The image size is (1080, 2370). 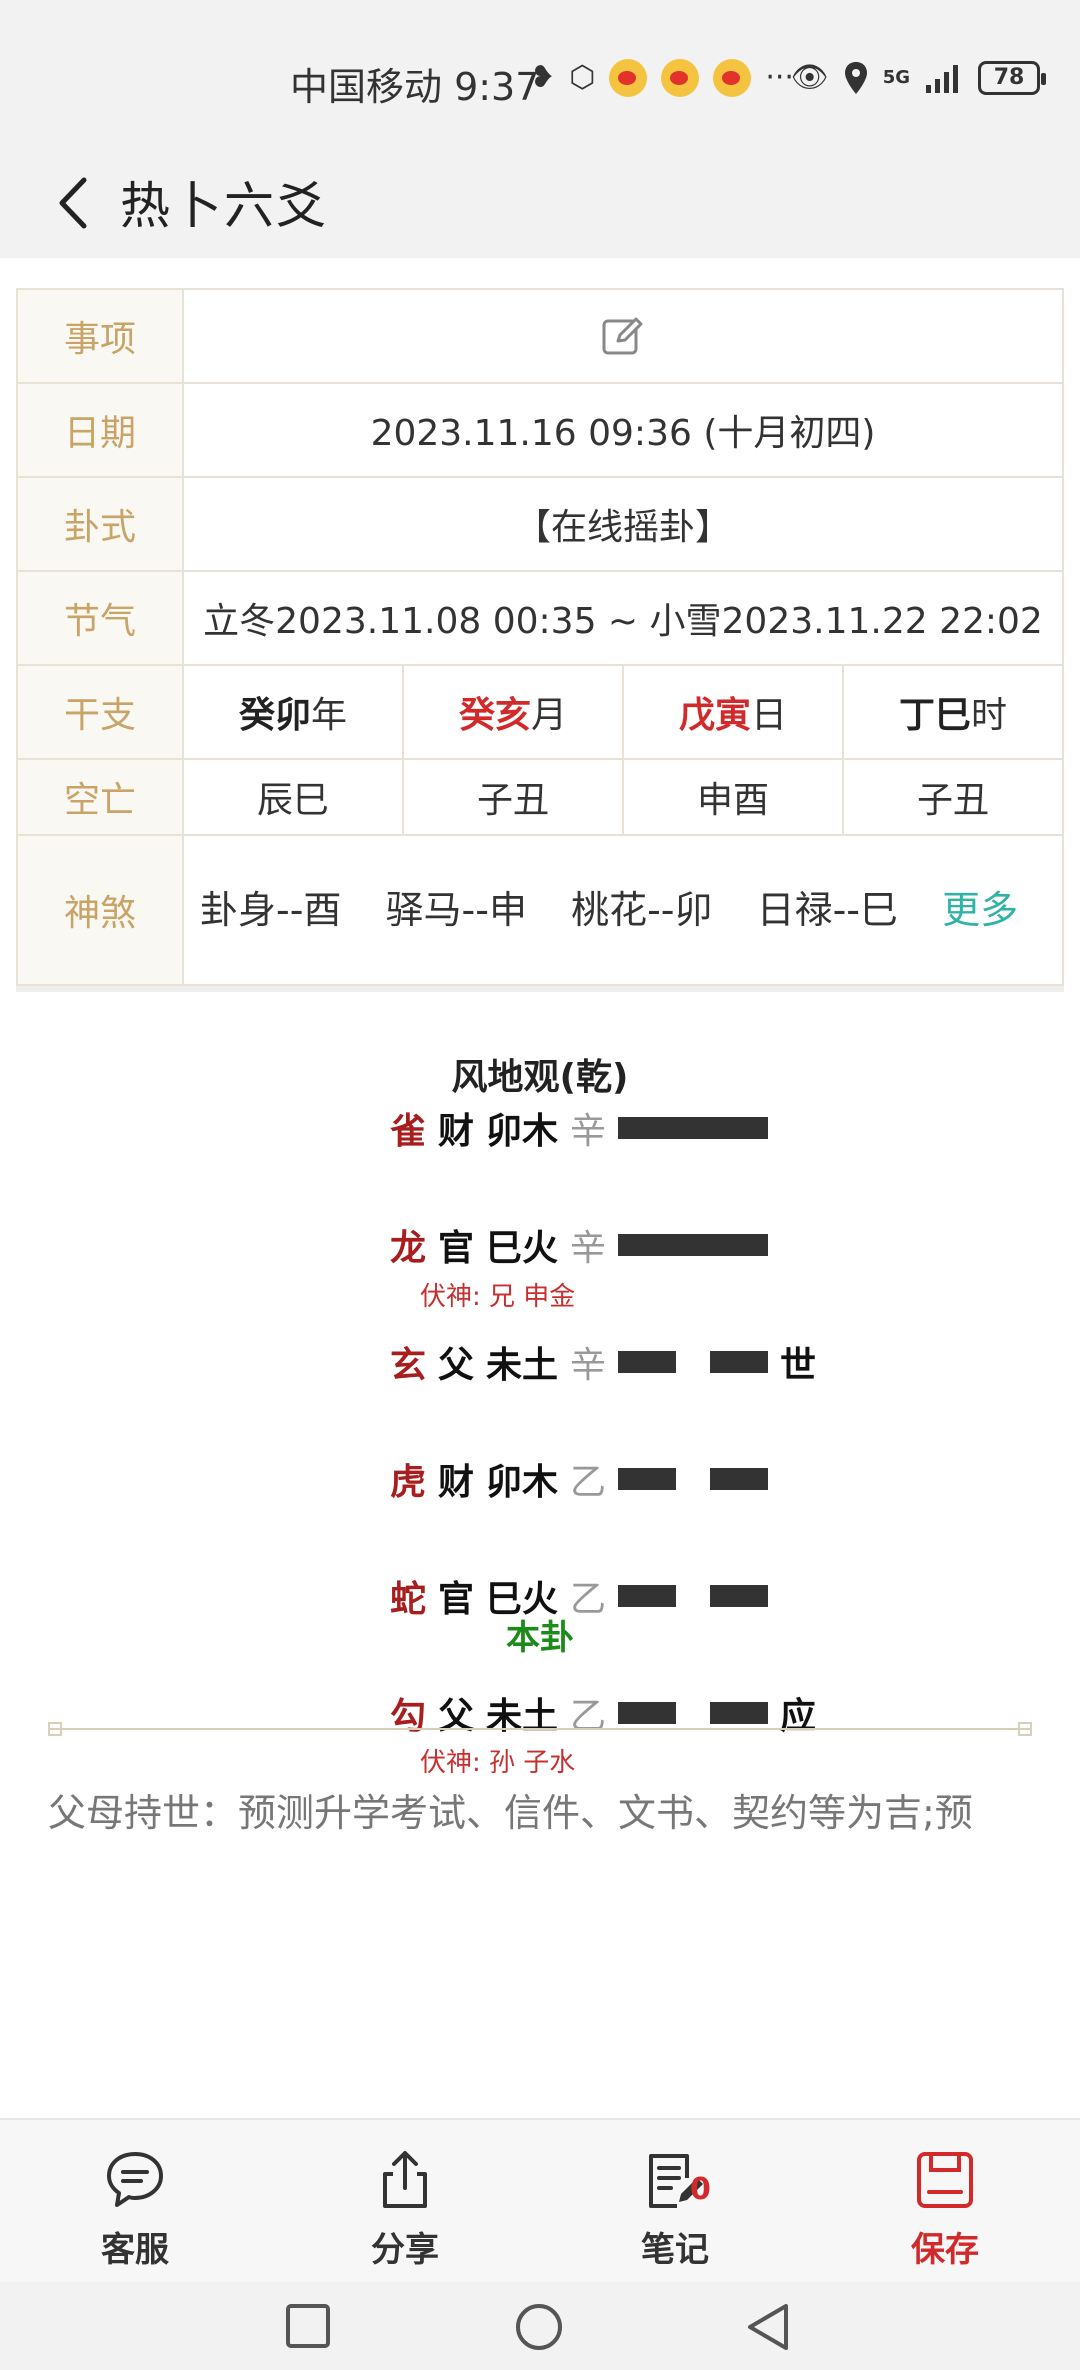 I want to click on hexagram-line: 虎 财 卯木 乙, so click(x=579, y=1479).